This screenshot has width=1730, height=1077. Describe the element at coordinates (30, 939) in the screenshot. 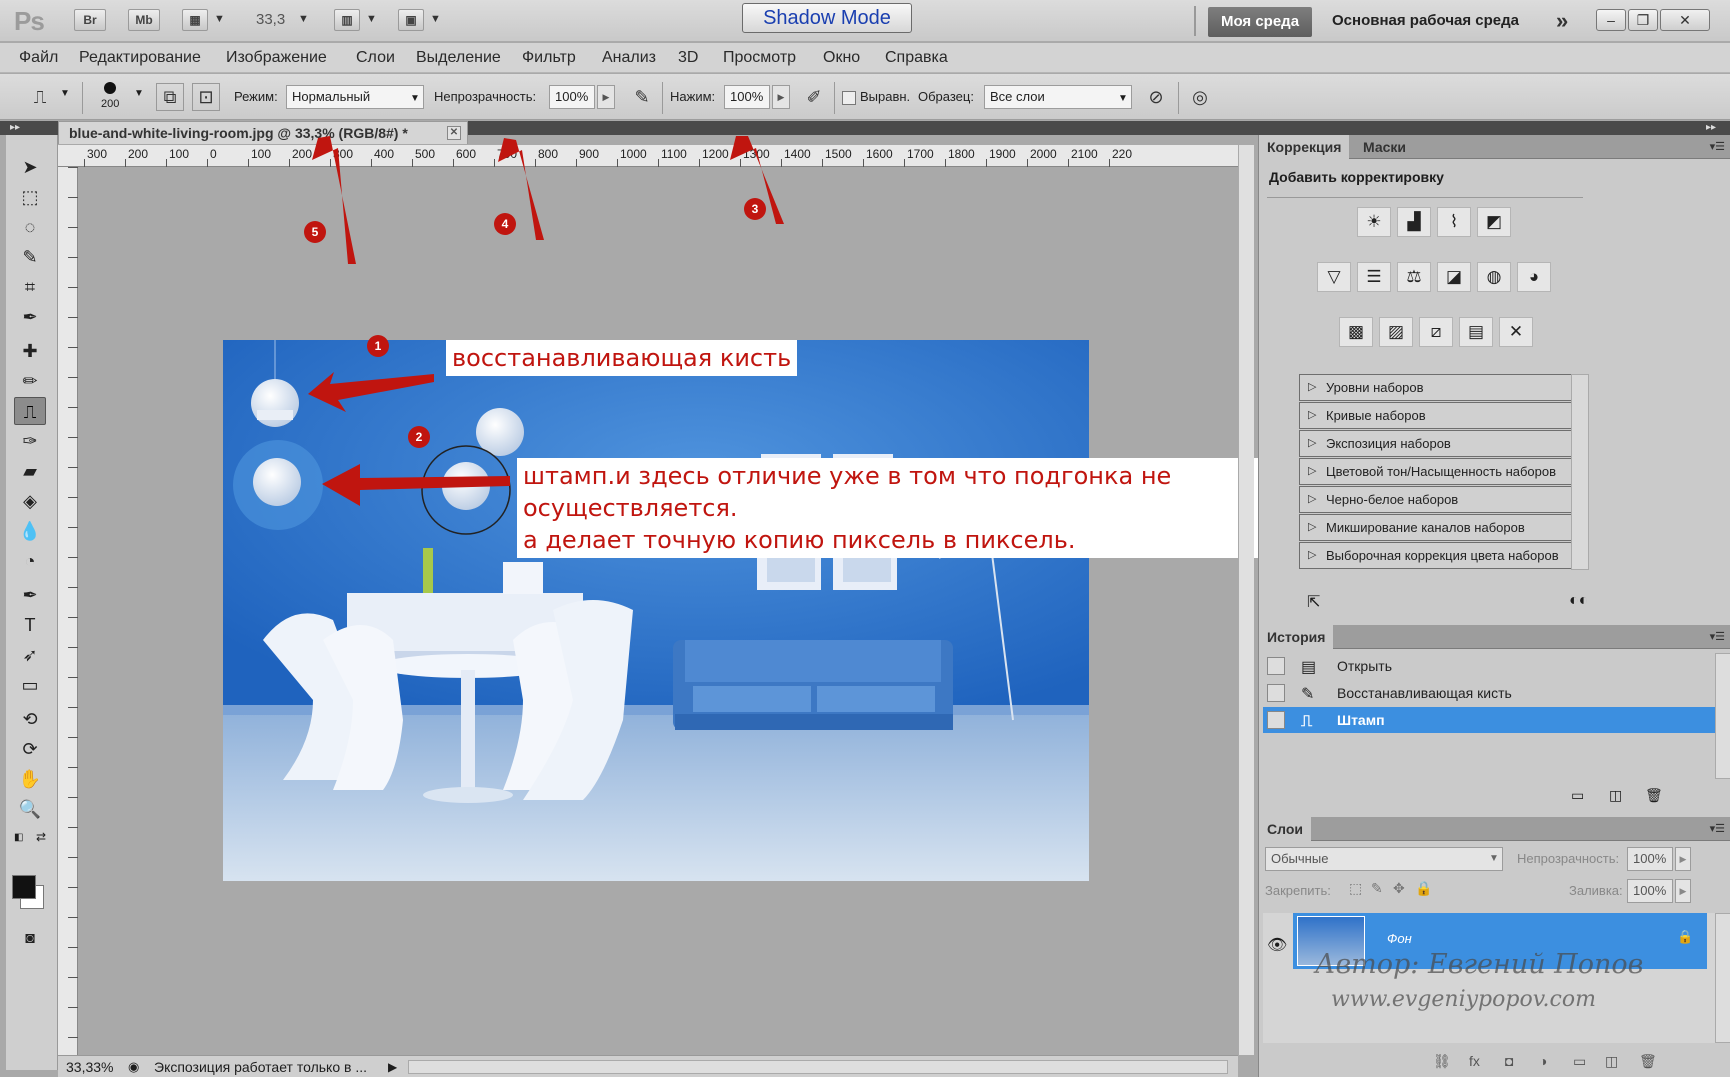

I see `quick-mask-icon: ◙` at that location.